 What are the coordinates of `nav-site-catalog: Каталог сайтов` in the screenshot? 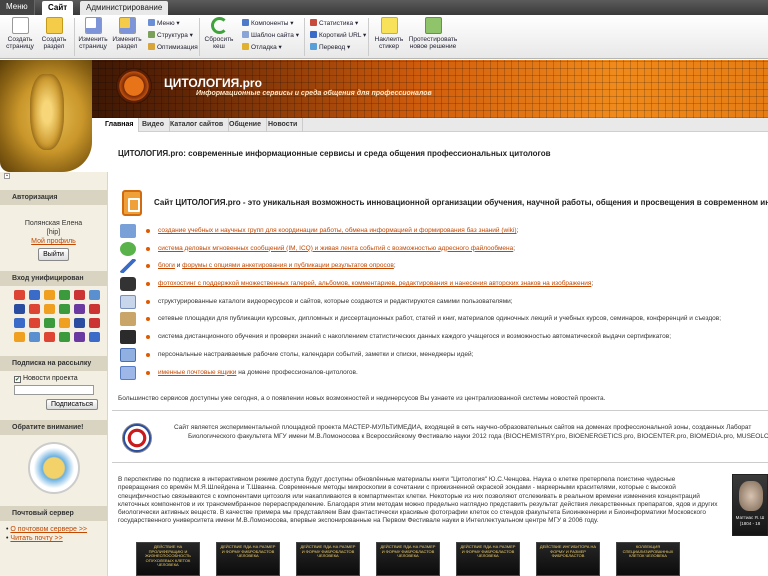 It's located at (197, 125).